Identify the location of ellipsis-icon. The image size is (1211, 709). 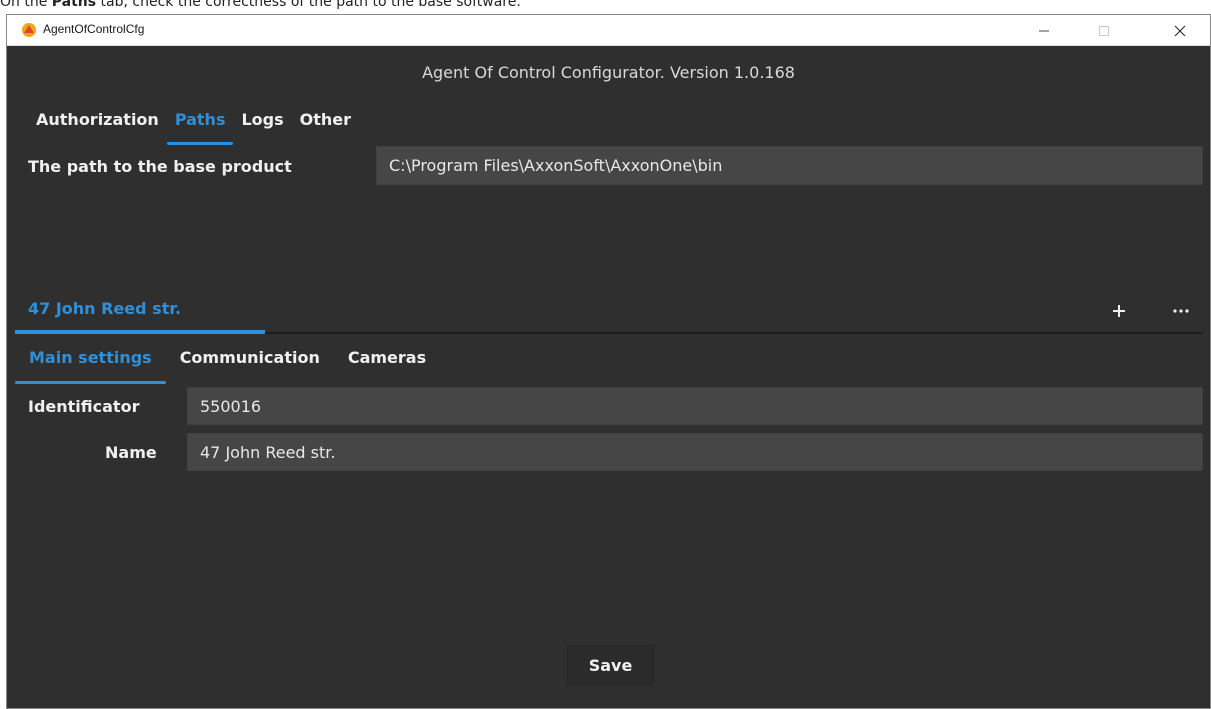
(1181, 311).